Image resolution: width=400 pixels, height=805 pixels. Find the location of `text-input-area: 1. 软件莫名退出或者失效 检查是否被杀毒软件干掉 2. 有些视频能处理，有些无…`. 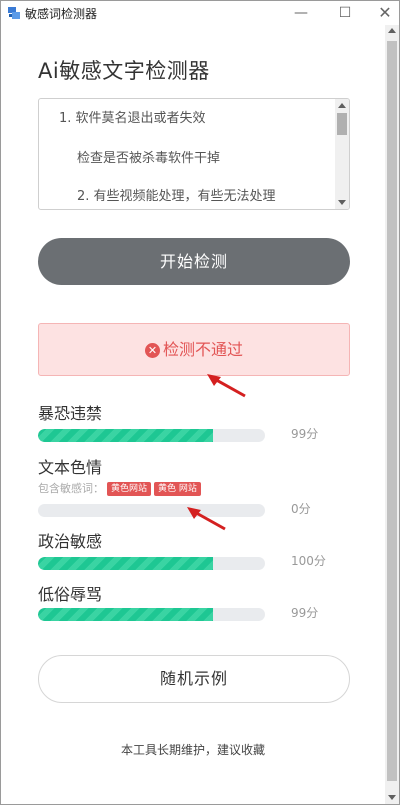

text-input-area: 1. 软件莫名退出或者失效 检查是否被杀毒软件干掉 2. 有些视频能处理，有些无… is located at coordinates (194, 154).